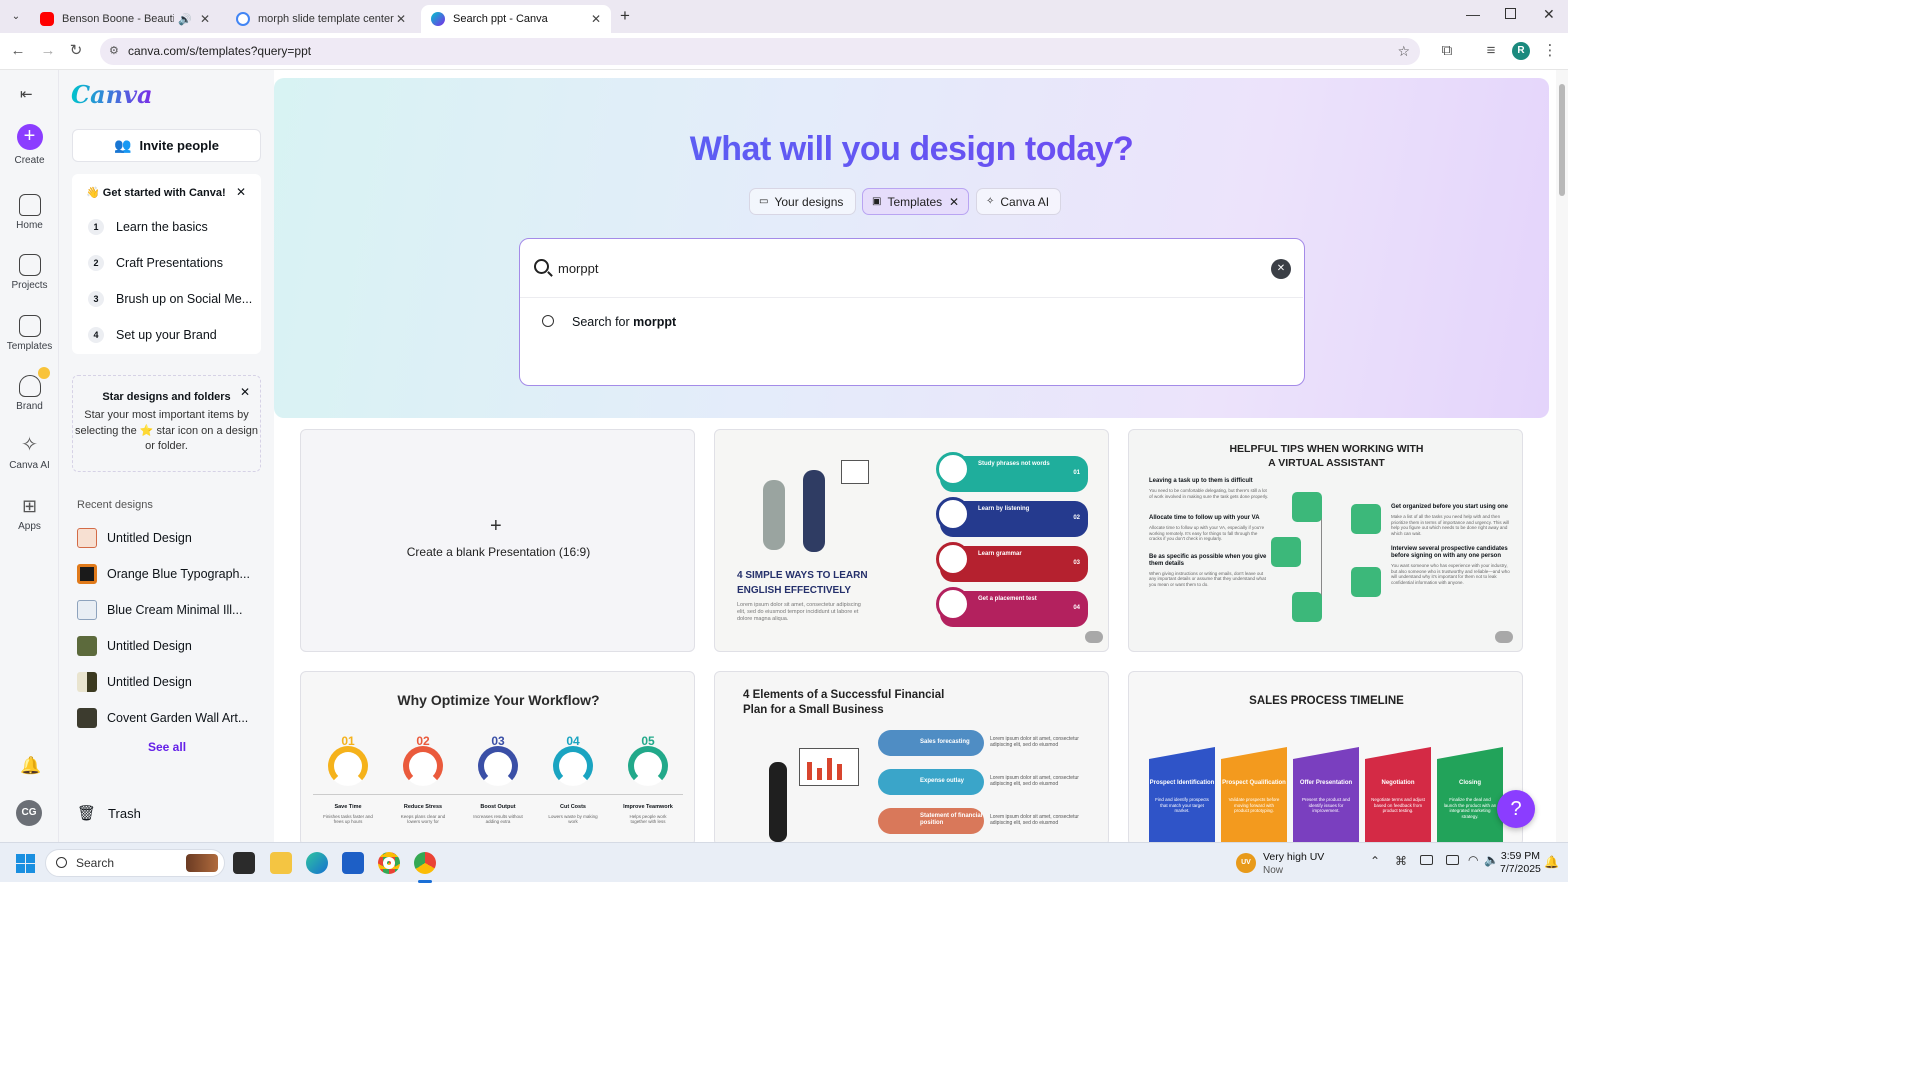  What do you see at coordinates (500, 19) in the screenshot?
I see `tab-title: Search ppt - Canva` at bounding box center [500, 19].